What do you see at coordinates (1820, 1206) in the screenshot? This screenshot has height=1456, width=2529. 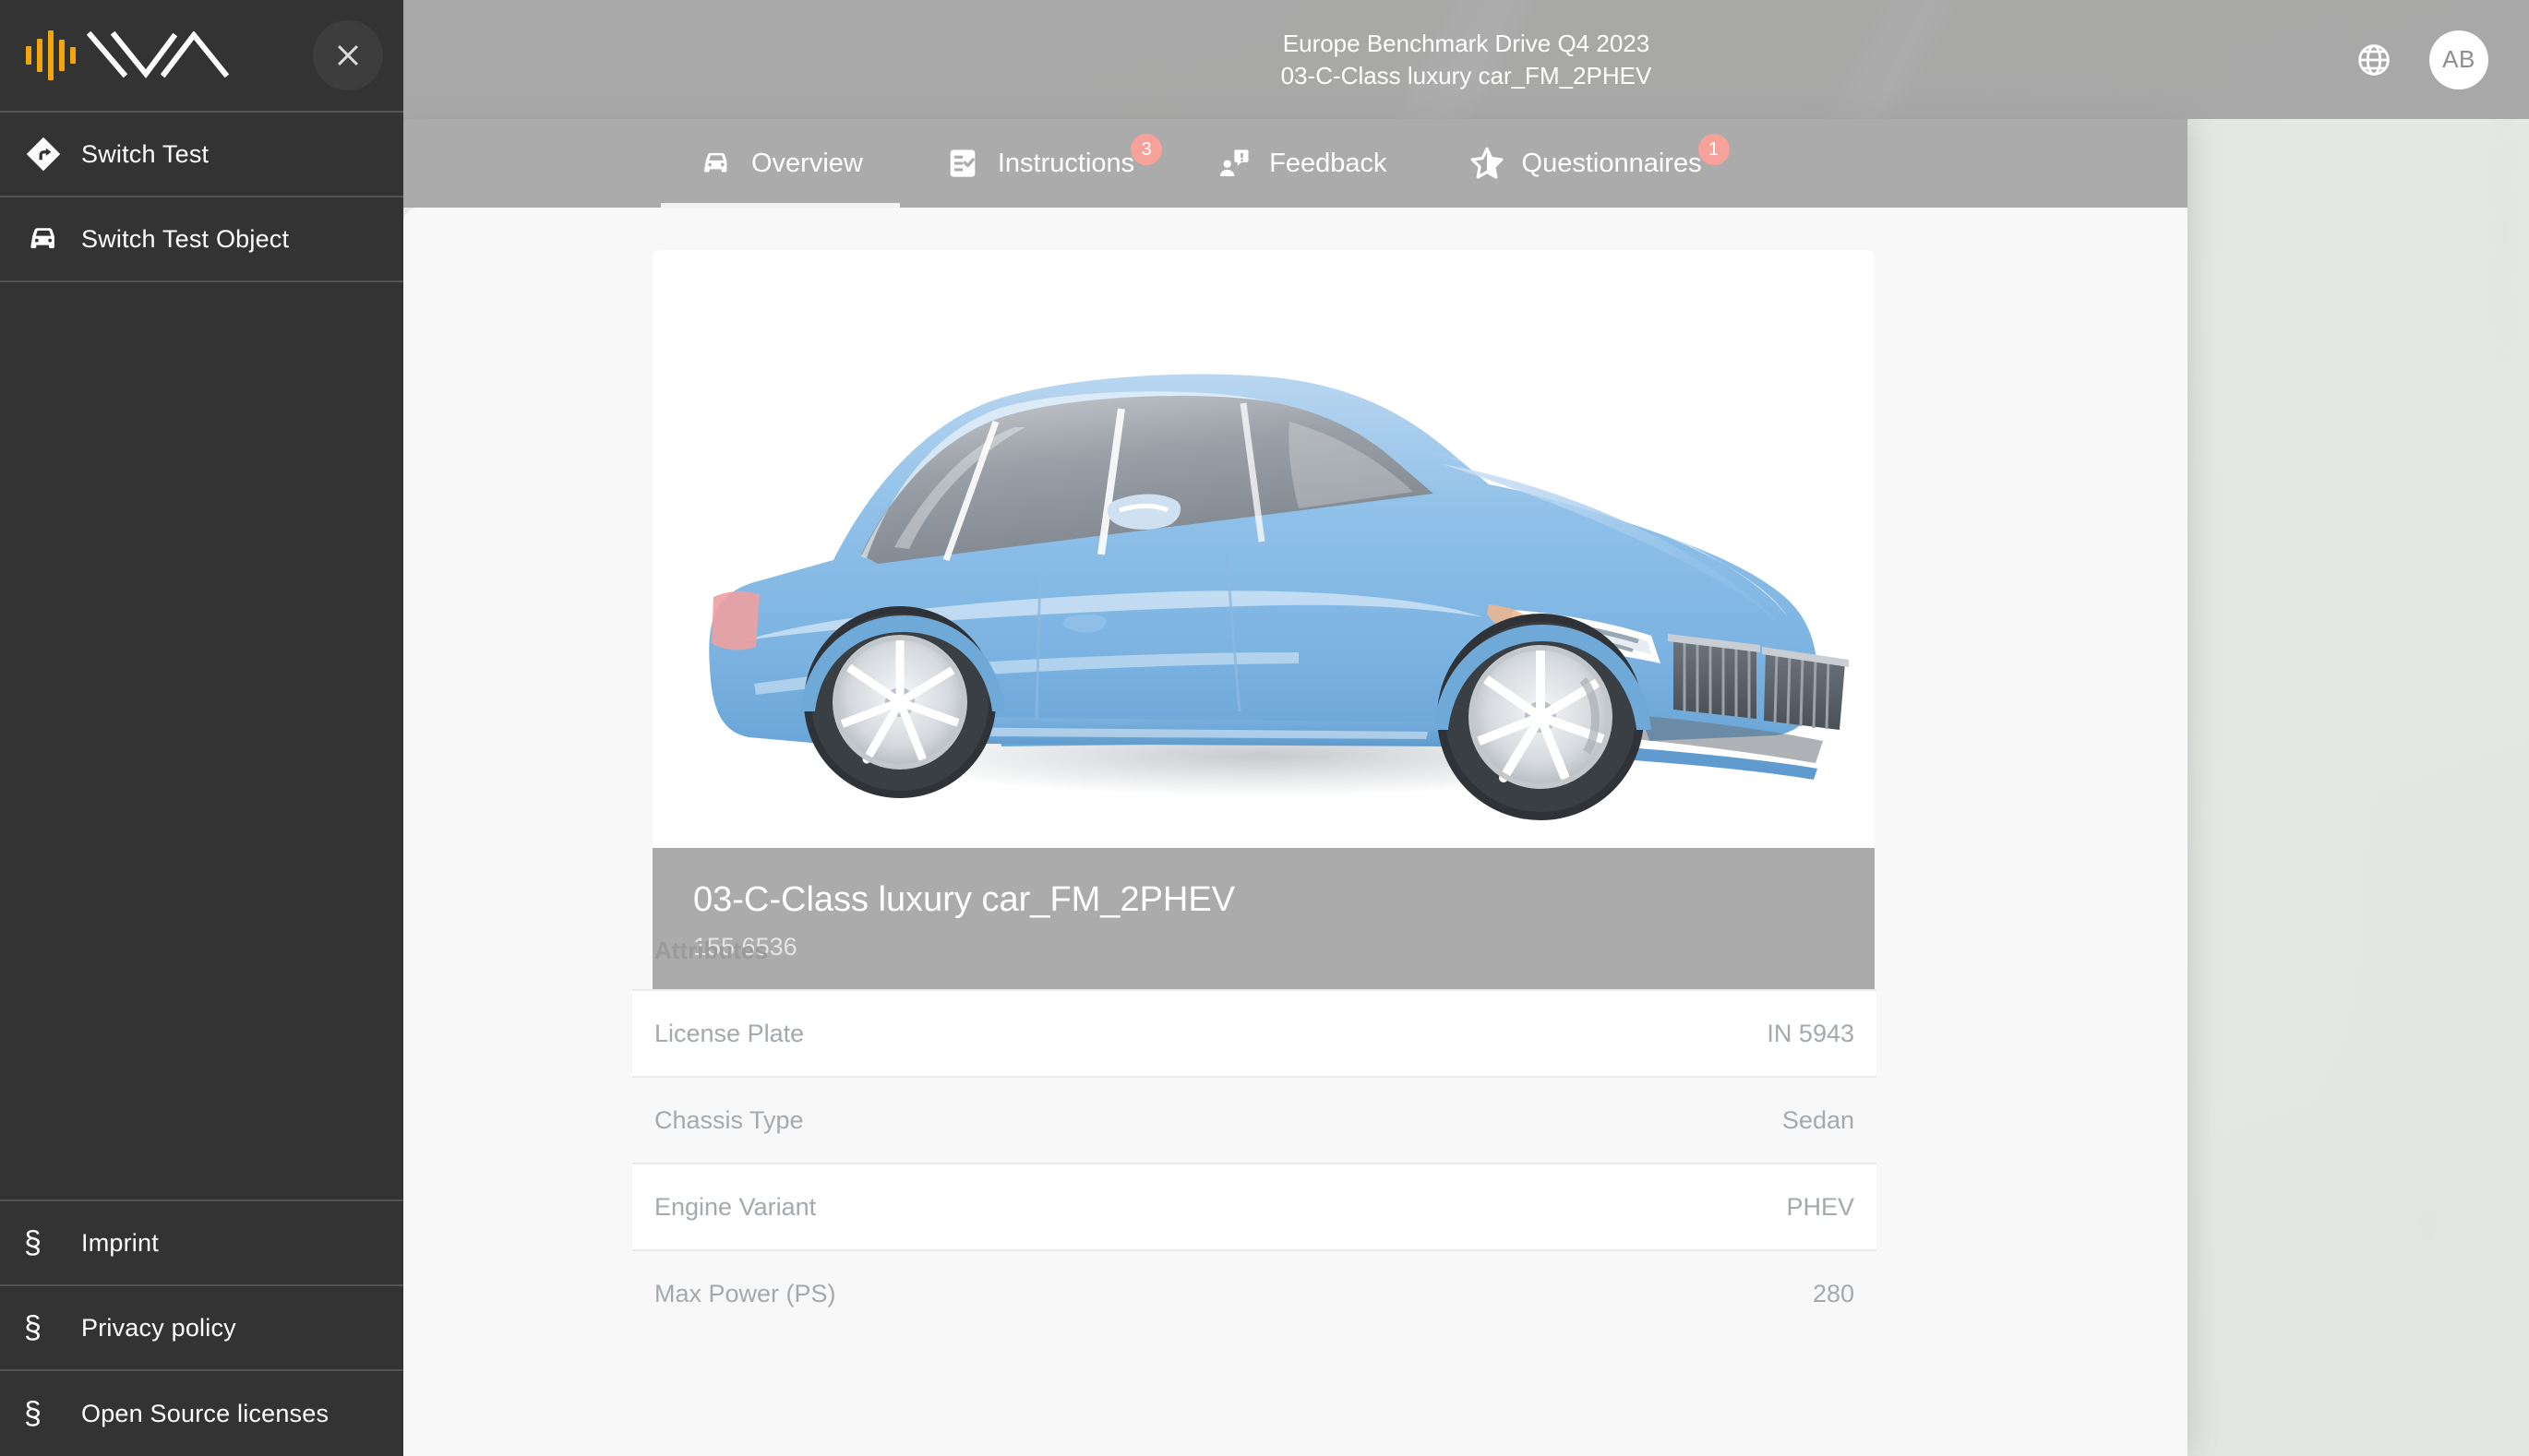 I see `attribute-value: PHEV` at bounding box center [1820, 1206].